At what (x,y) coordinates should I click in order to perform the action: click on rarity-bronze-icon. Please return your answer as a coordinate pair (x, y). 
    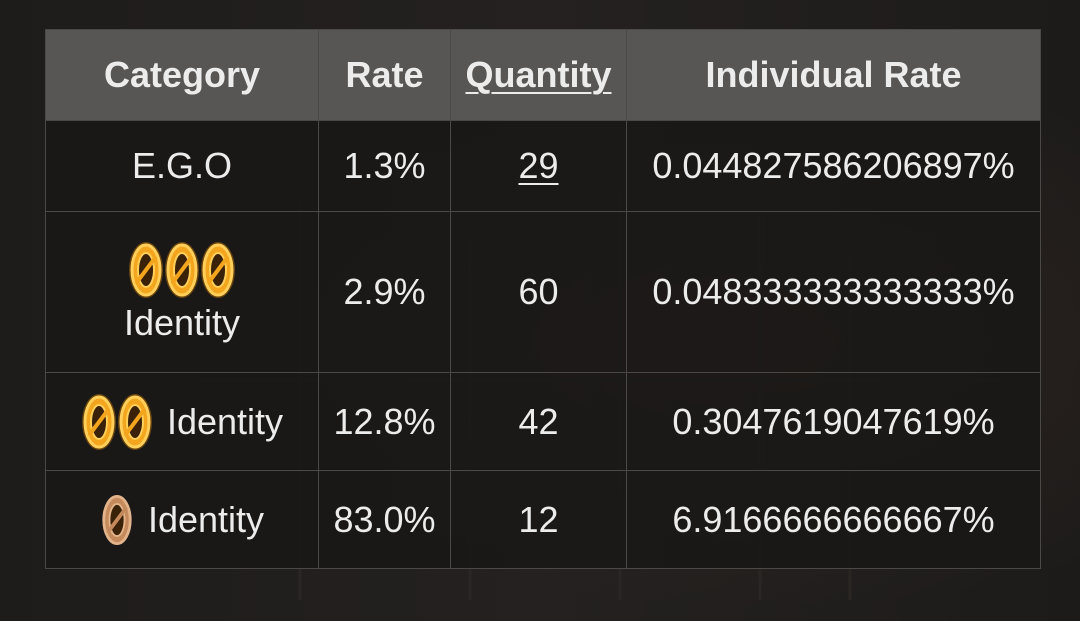
    Looking at the image, I should click on (117, 520).